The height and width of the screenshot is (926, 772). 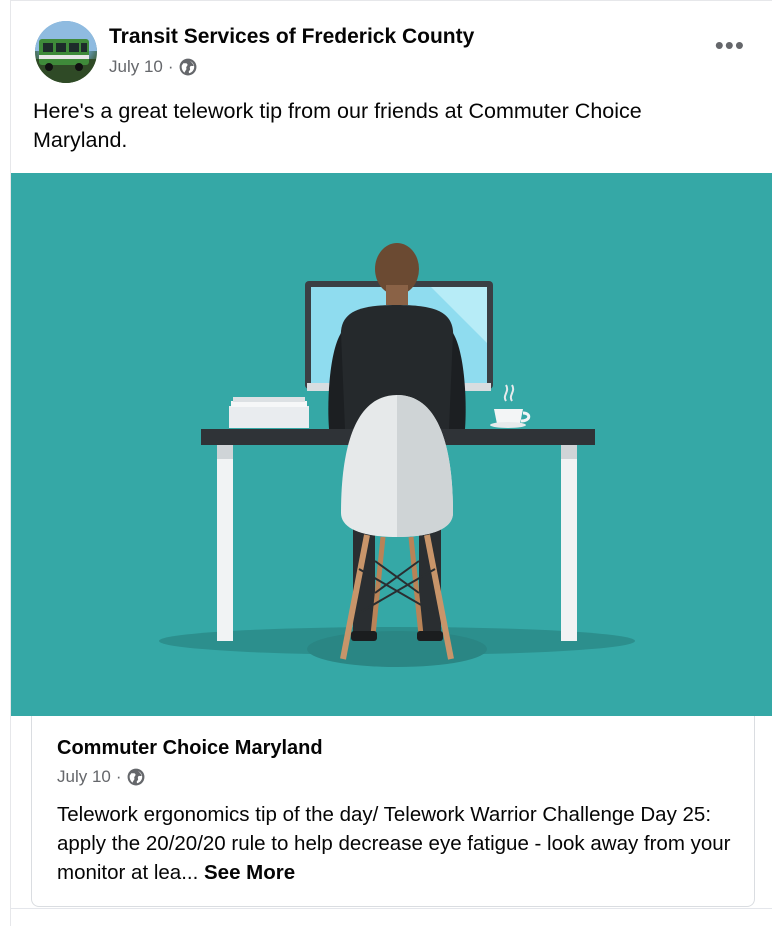 I want to click on post-meta: July 10 ·, so click(x=153, y=67).